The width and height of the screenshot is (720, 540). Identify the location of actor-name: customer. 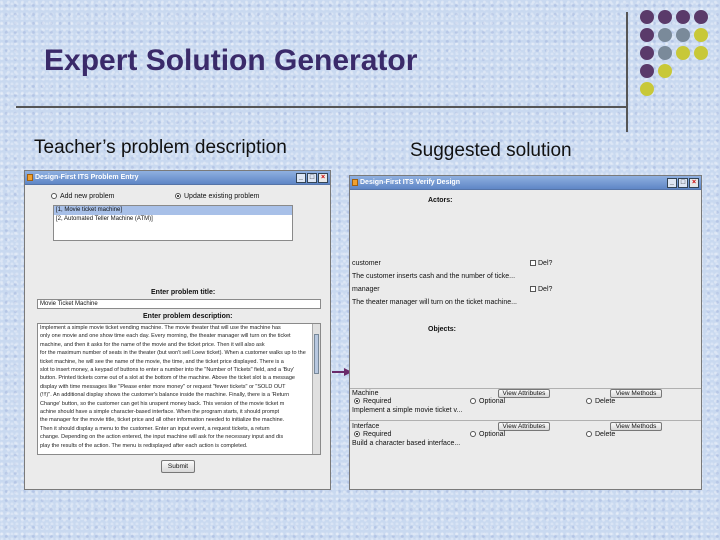
(366, 263).